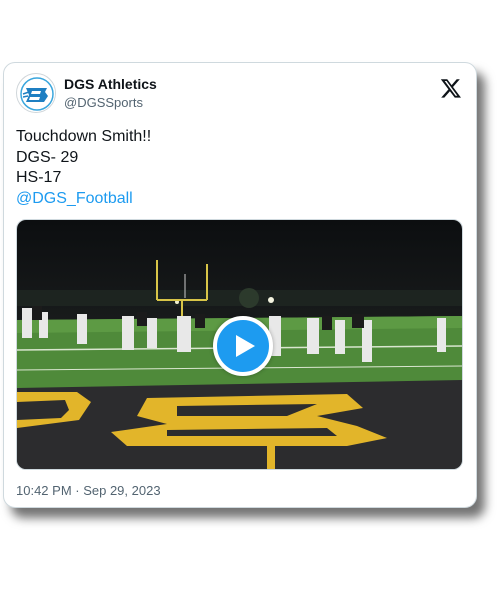  I want to click on avatar, so click(36, 93).